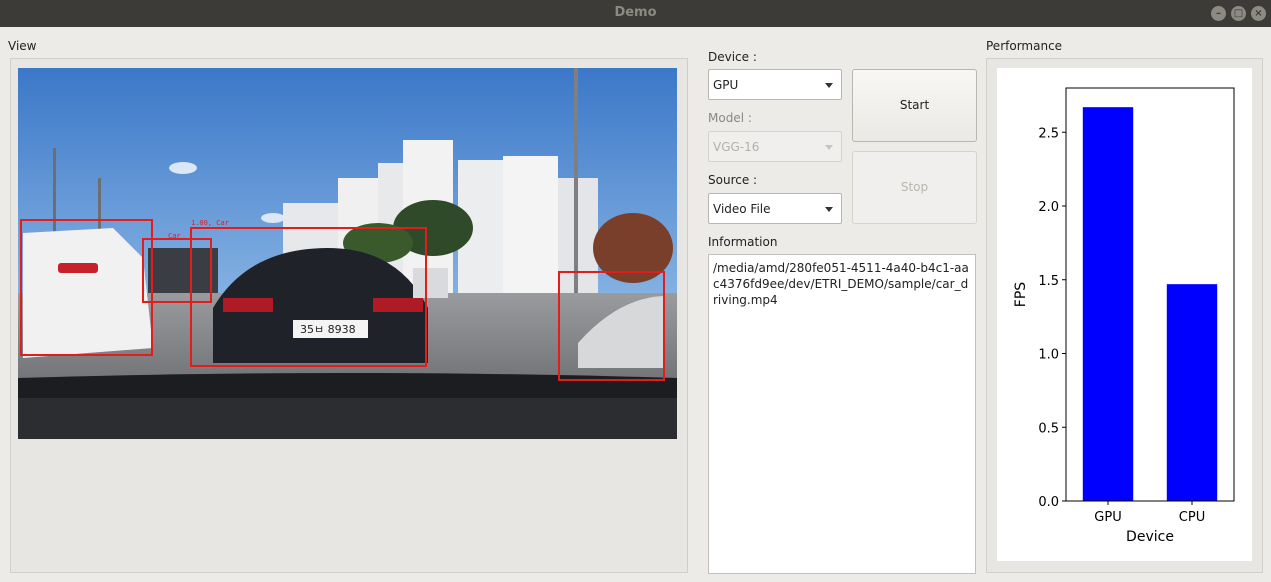 The height and width of the screenshot is (582, 1271). I want to click on y-tick-label: 2.0, so click(1048, 207).